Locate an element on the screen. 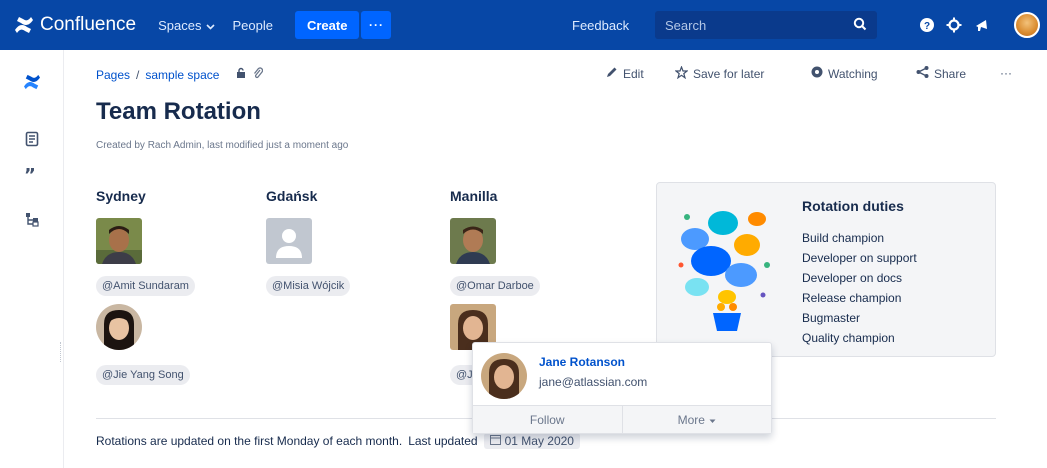  star-icon is located at coordinates (681, 73).